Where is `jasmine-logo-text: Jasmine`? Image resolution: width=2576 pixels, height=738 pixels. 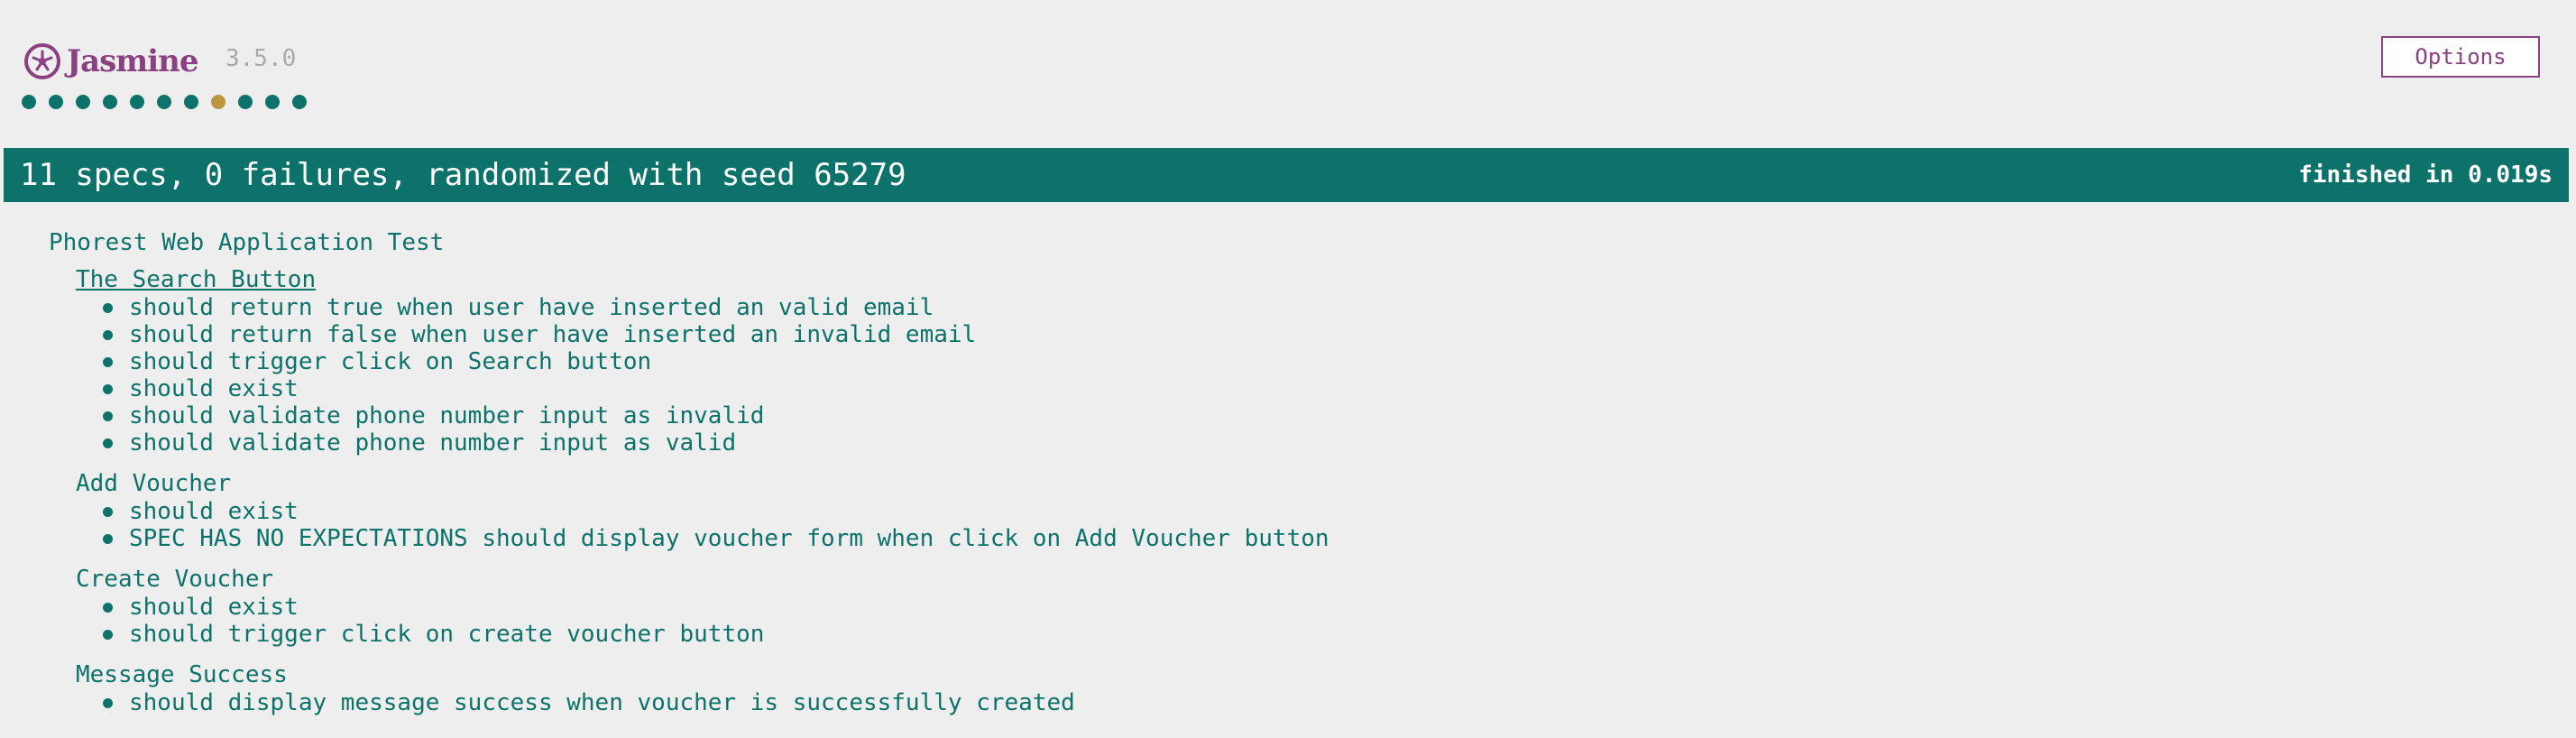 jasmine-logo-text: Jasmine is located at coordinates (133, 61).